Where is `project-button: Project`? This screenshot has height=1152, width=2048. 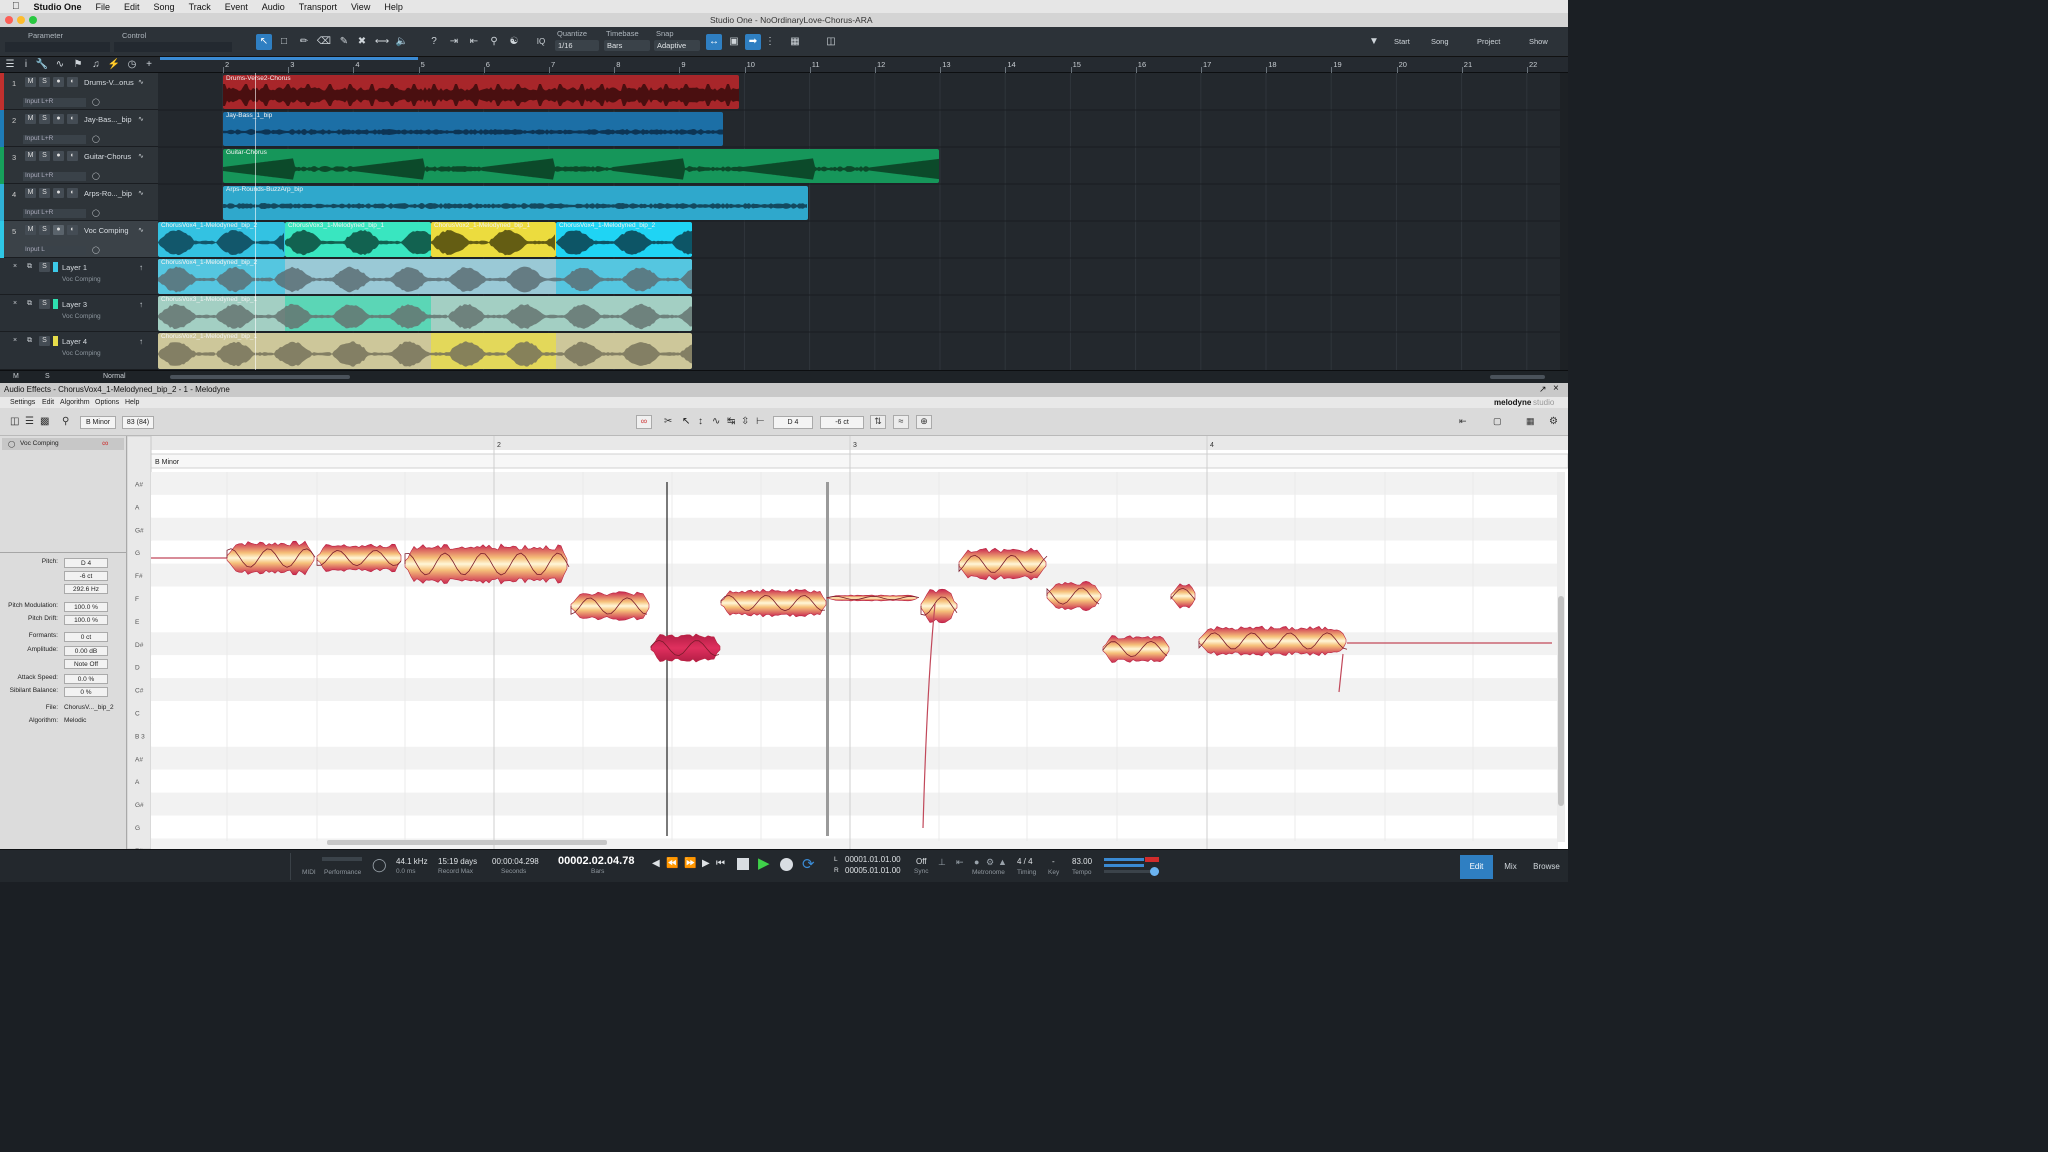
project-button: Project is located at coordinates (1488, 41).